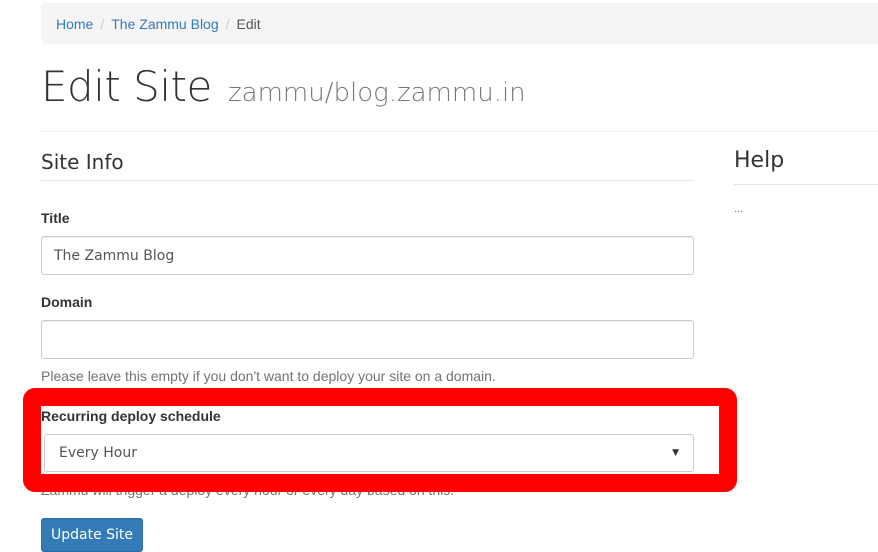 This screenshot has height=552, width=878. What do you see at coordinates (367, 255) in the screenshot?
I see `title-input: The Zammu Blog` at bounding box center [367, 255].